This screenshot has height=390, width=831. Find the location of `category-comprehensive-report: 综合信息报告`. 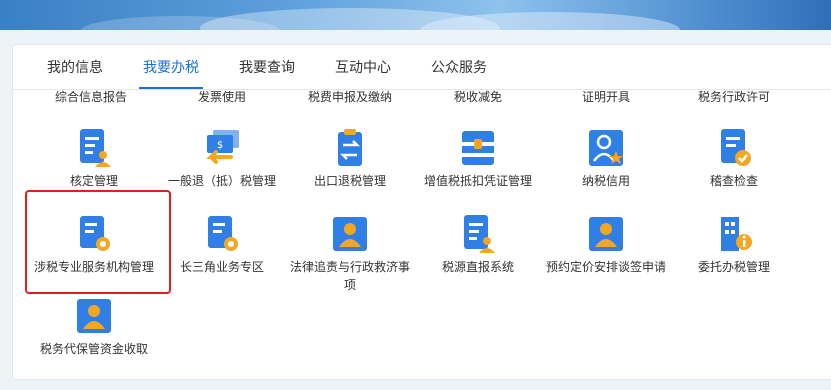

category-comprehensive-report: 综合信息报告 is located at coordinates (91, 97).